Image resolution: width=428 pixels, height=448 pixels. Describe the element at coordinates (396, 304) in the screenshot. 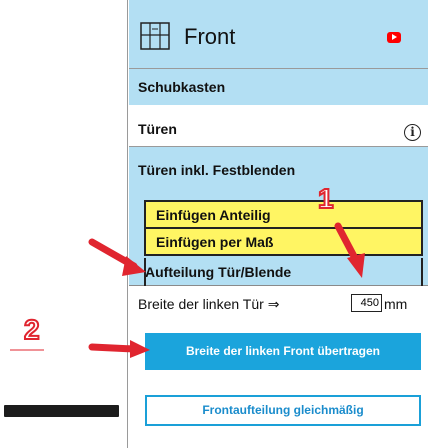

I see `breite-unit: mm` at that location.